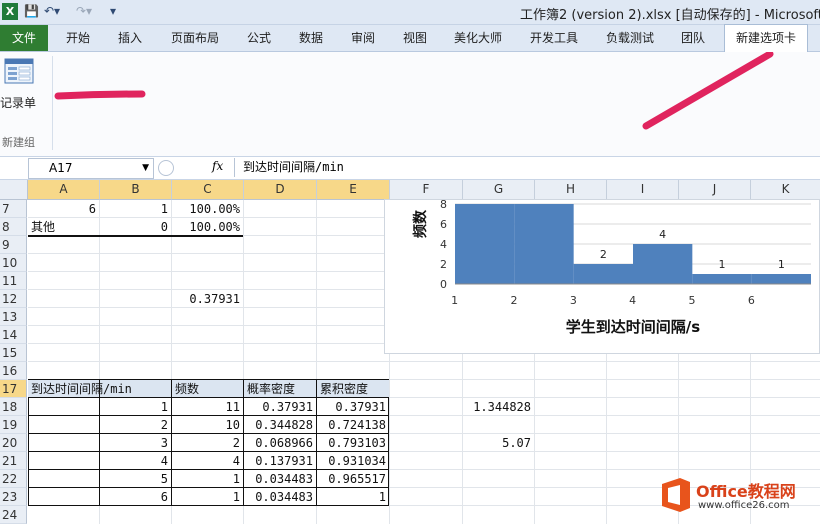 This screenshot has width=820, height=524. Describe the element at coordinates (353, 190) in the screenshot. I see `column-header-e: E` at that location.